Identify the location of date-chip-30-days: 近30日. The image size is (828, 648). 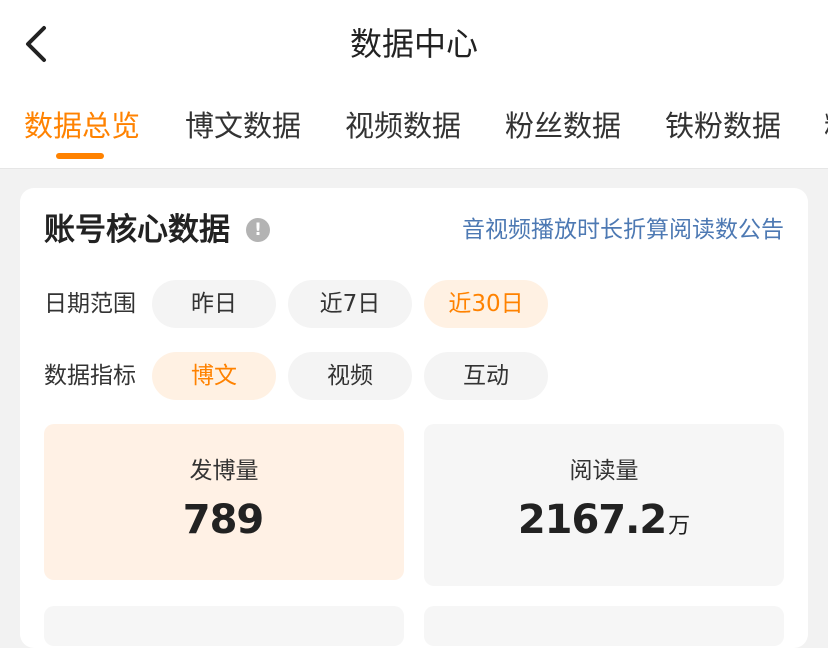
(486, 304).